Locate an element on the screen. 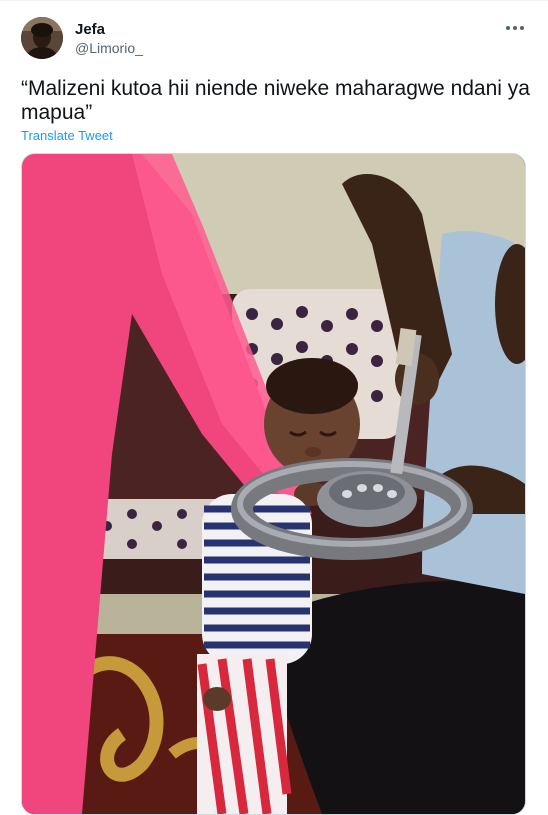  more-horizontal-icon is located at coordinates (515, 28).